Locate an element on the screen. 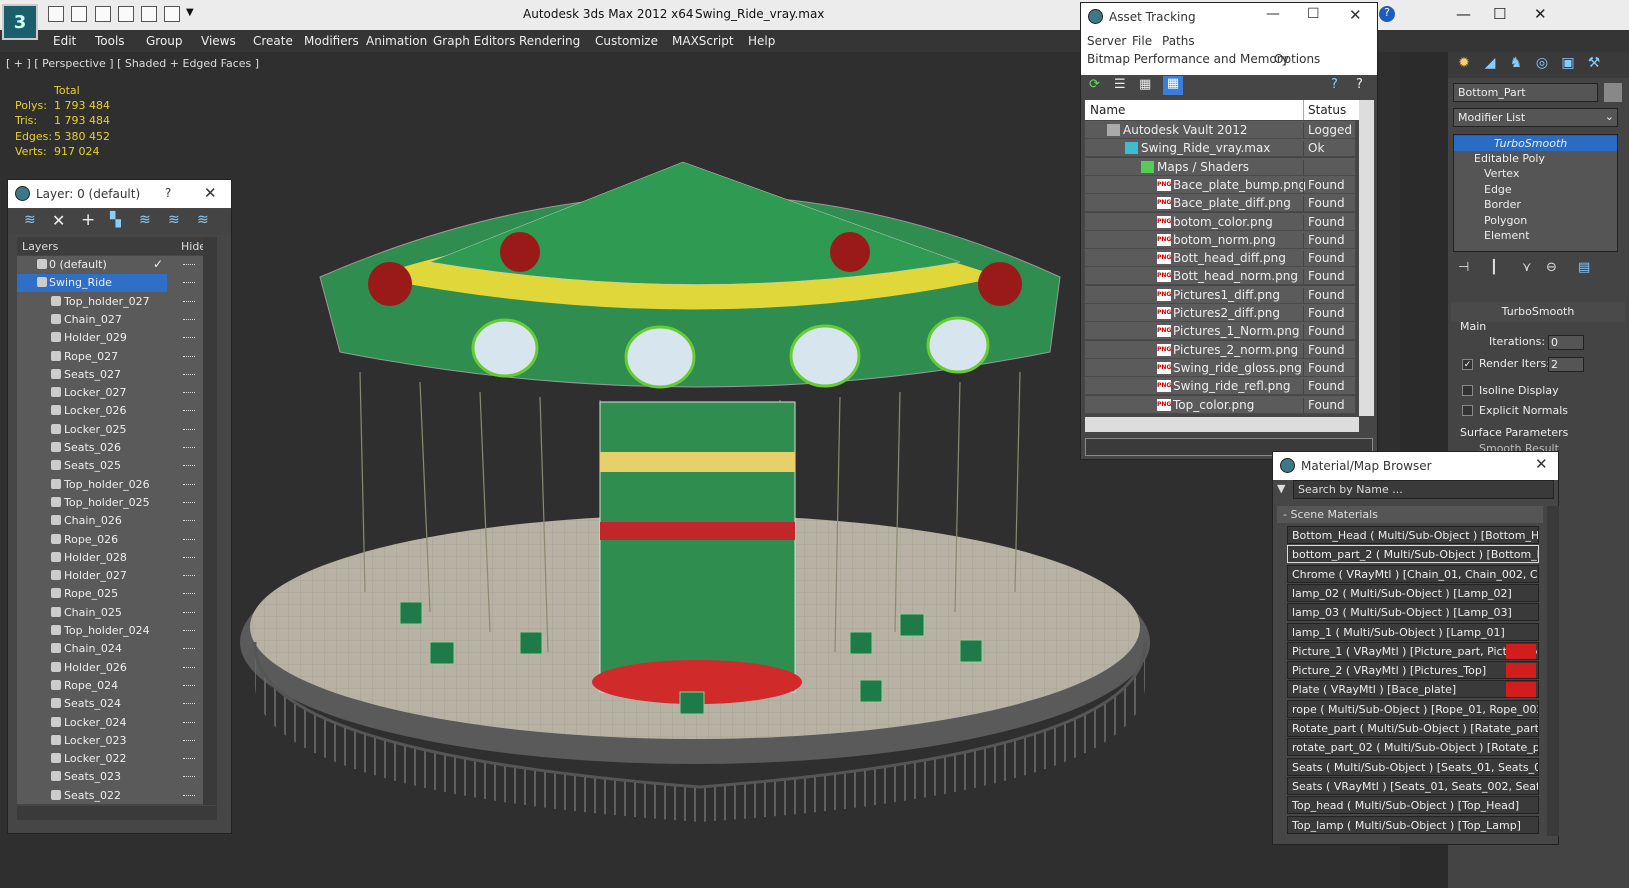 The height and width of the screenshot is (888, 1629). menu-maxscript: MAXScript is located at coordinates (703, 41).